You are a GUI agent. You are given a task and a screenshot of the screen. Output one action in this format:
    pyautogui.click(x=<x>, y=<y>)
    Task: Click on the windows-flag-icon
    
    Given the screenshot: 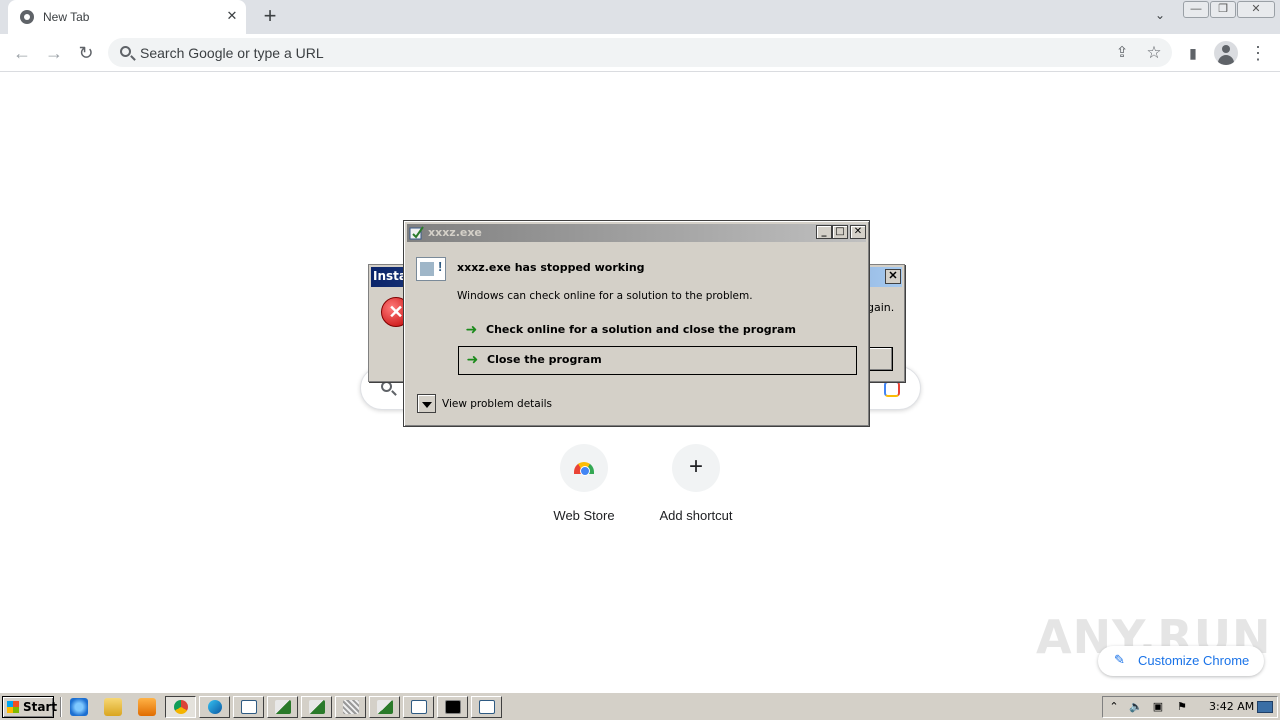 What is the action you would take?
    pyautogui.click(x=13, y=707)
    